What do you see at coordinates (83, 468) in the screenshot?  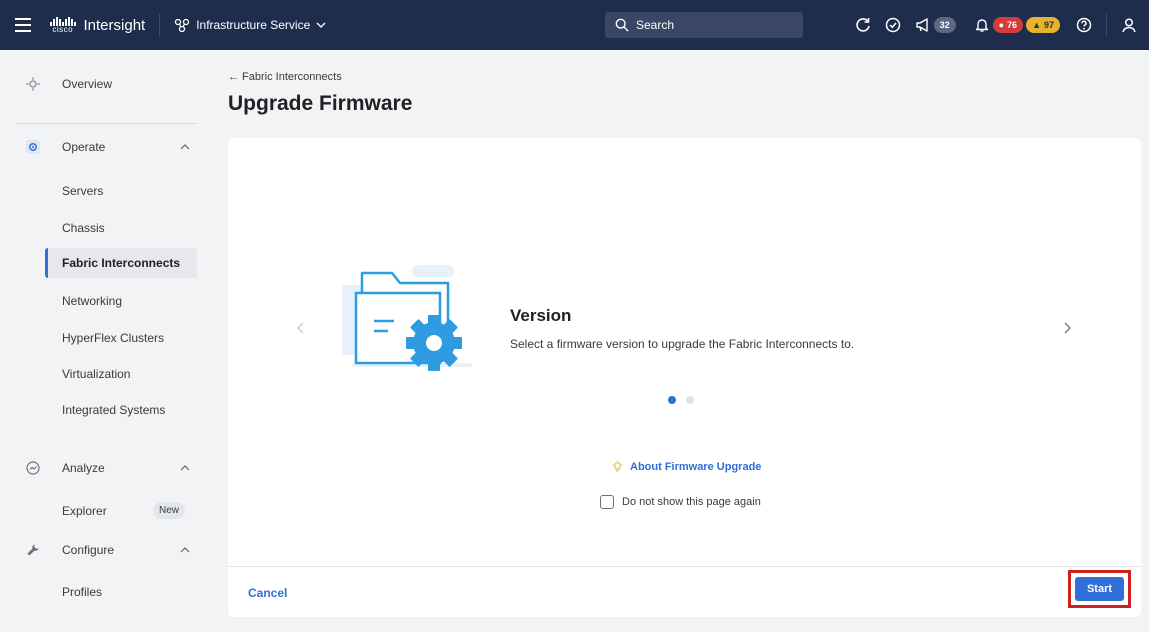 I see `sidebar-section-label: Analyze` at bounding box center [83, 468].